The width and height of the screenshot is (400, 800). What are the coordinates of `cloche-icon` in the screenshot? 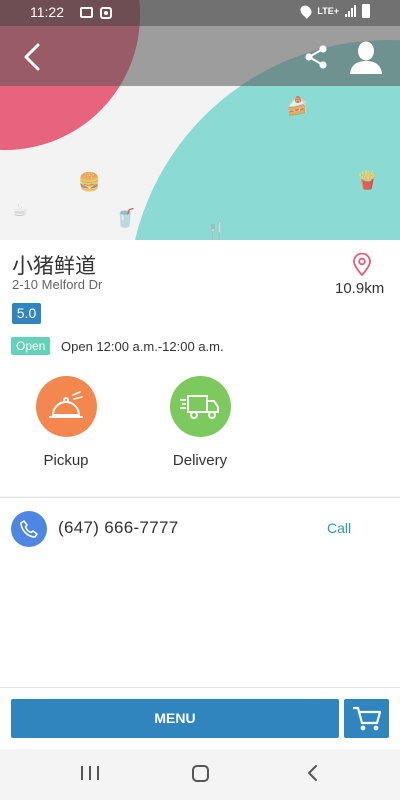 It's located at (66, 404).